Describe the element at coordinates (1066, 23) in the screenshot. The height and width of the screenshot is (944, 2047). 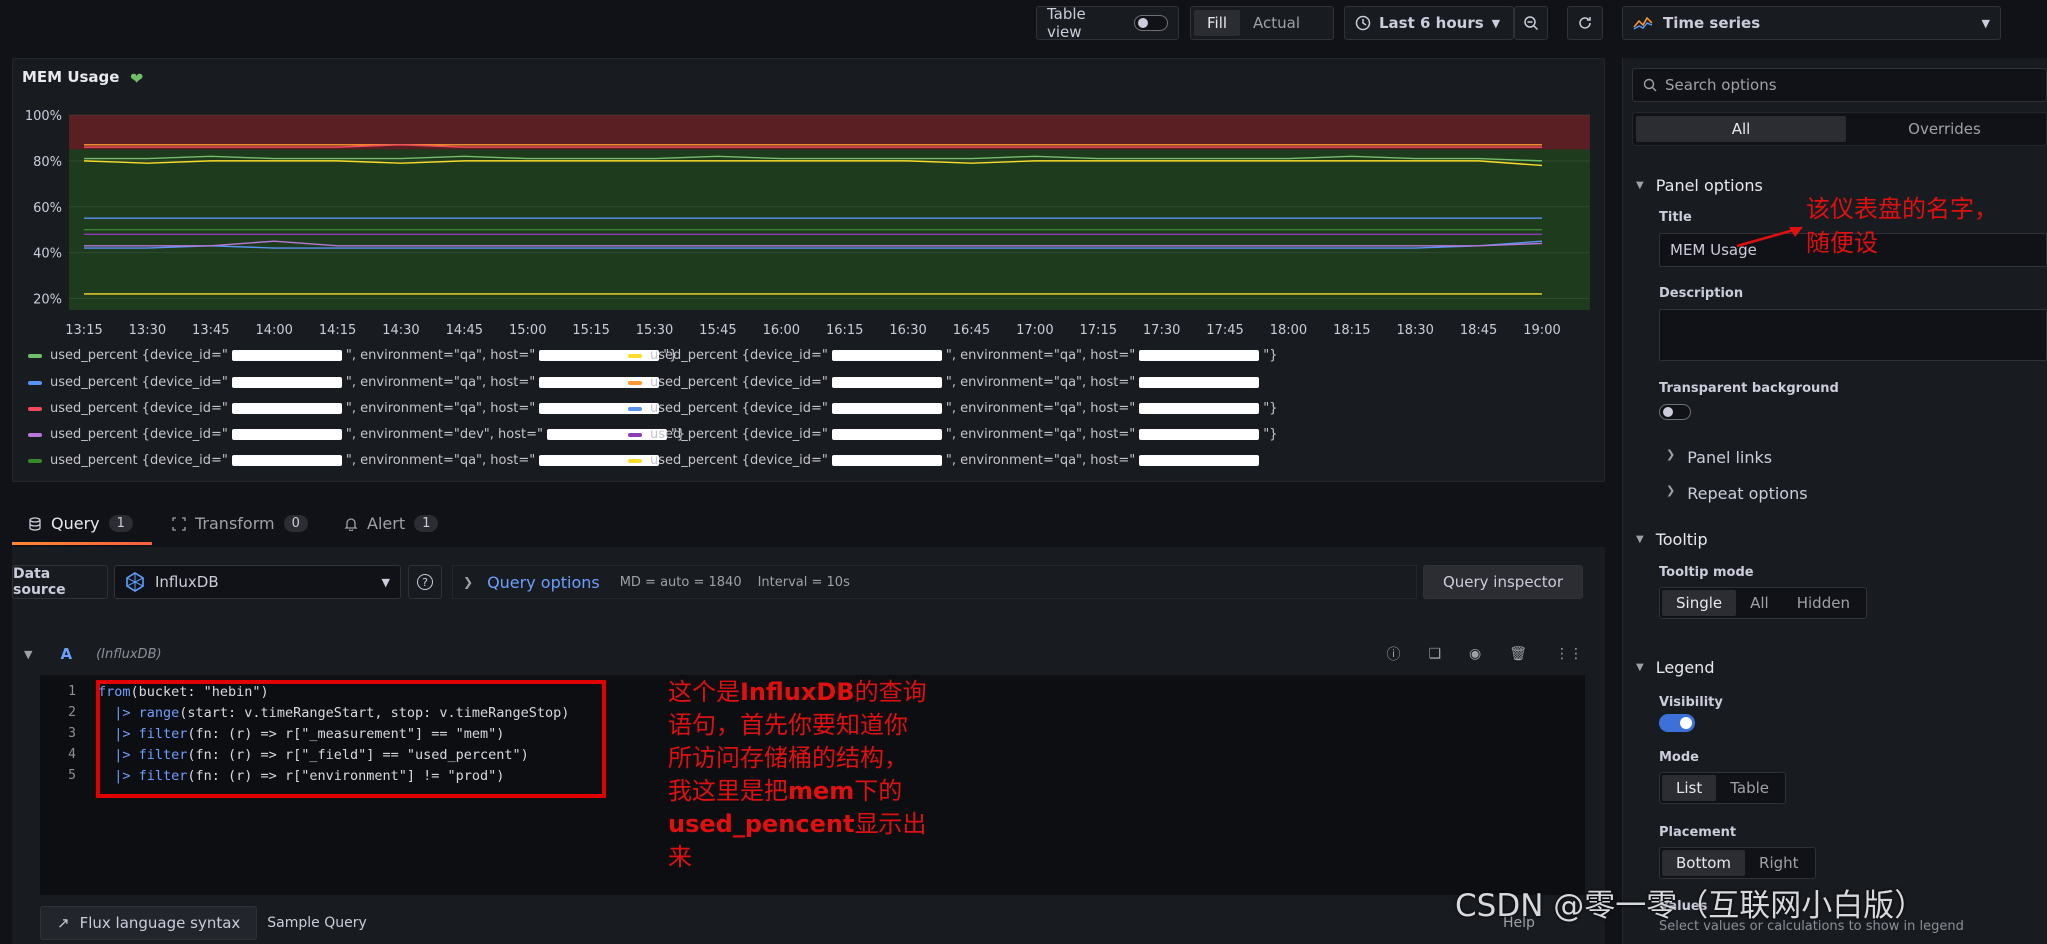
I see `table-view-label: Table view` at that location.